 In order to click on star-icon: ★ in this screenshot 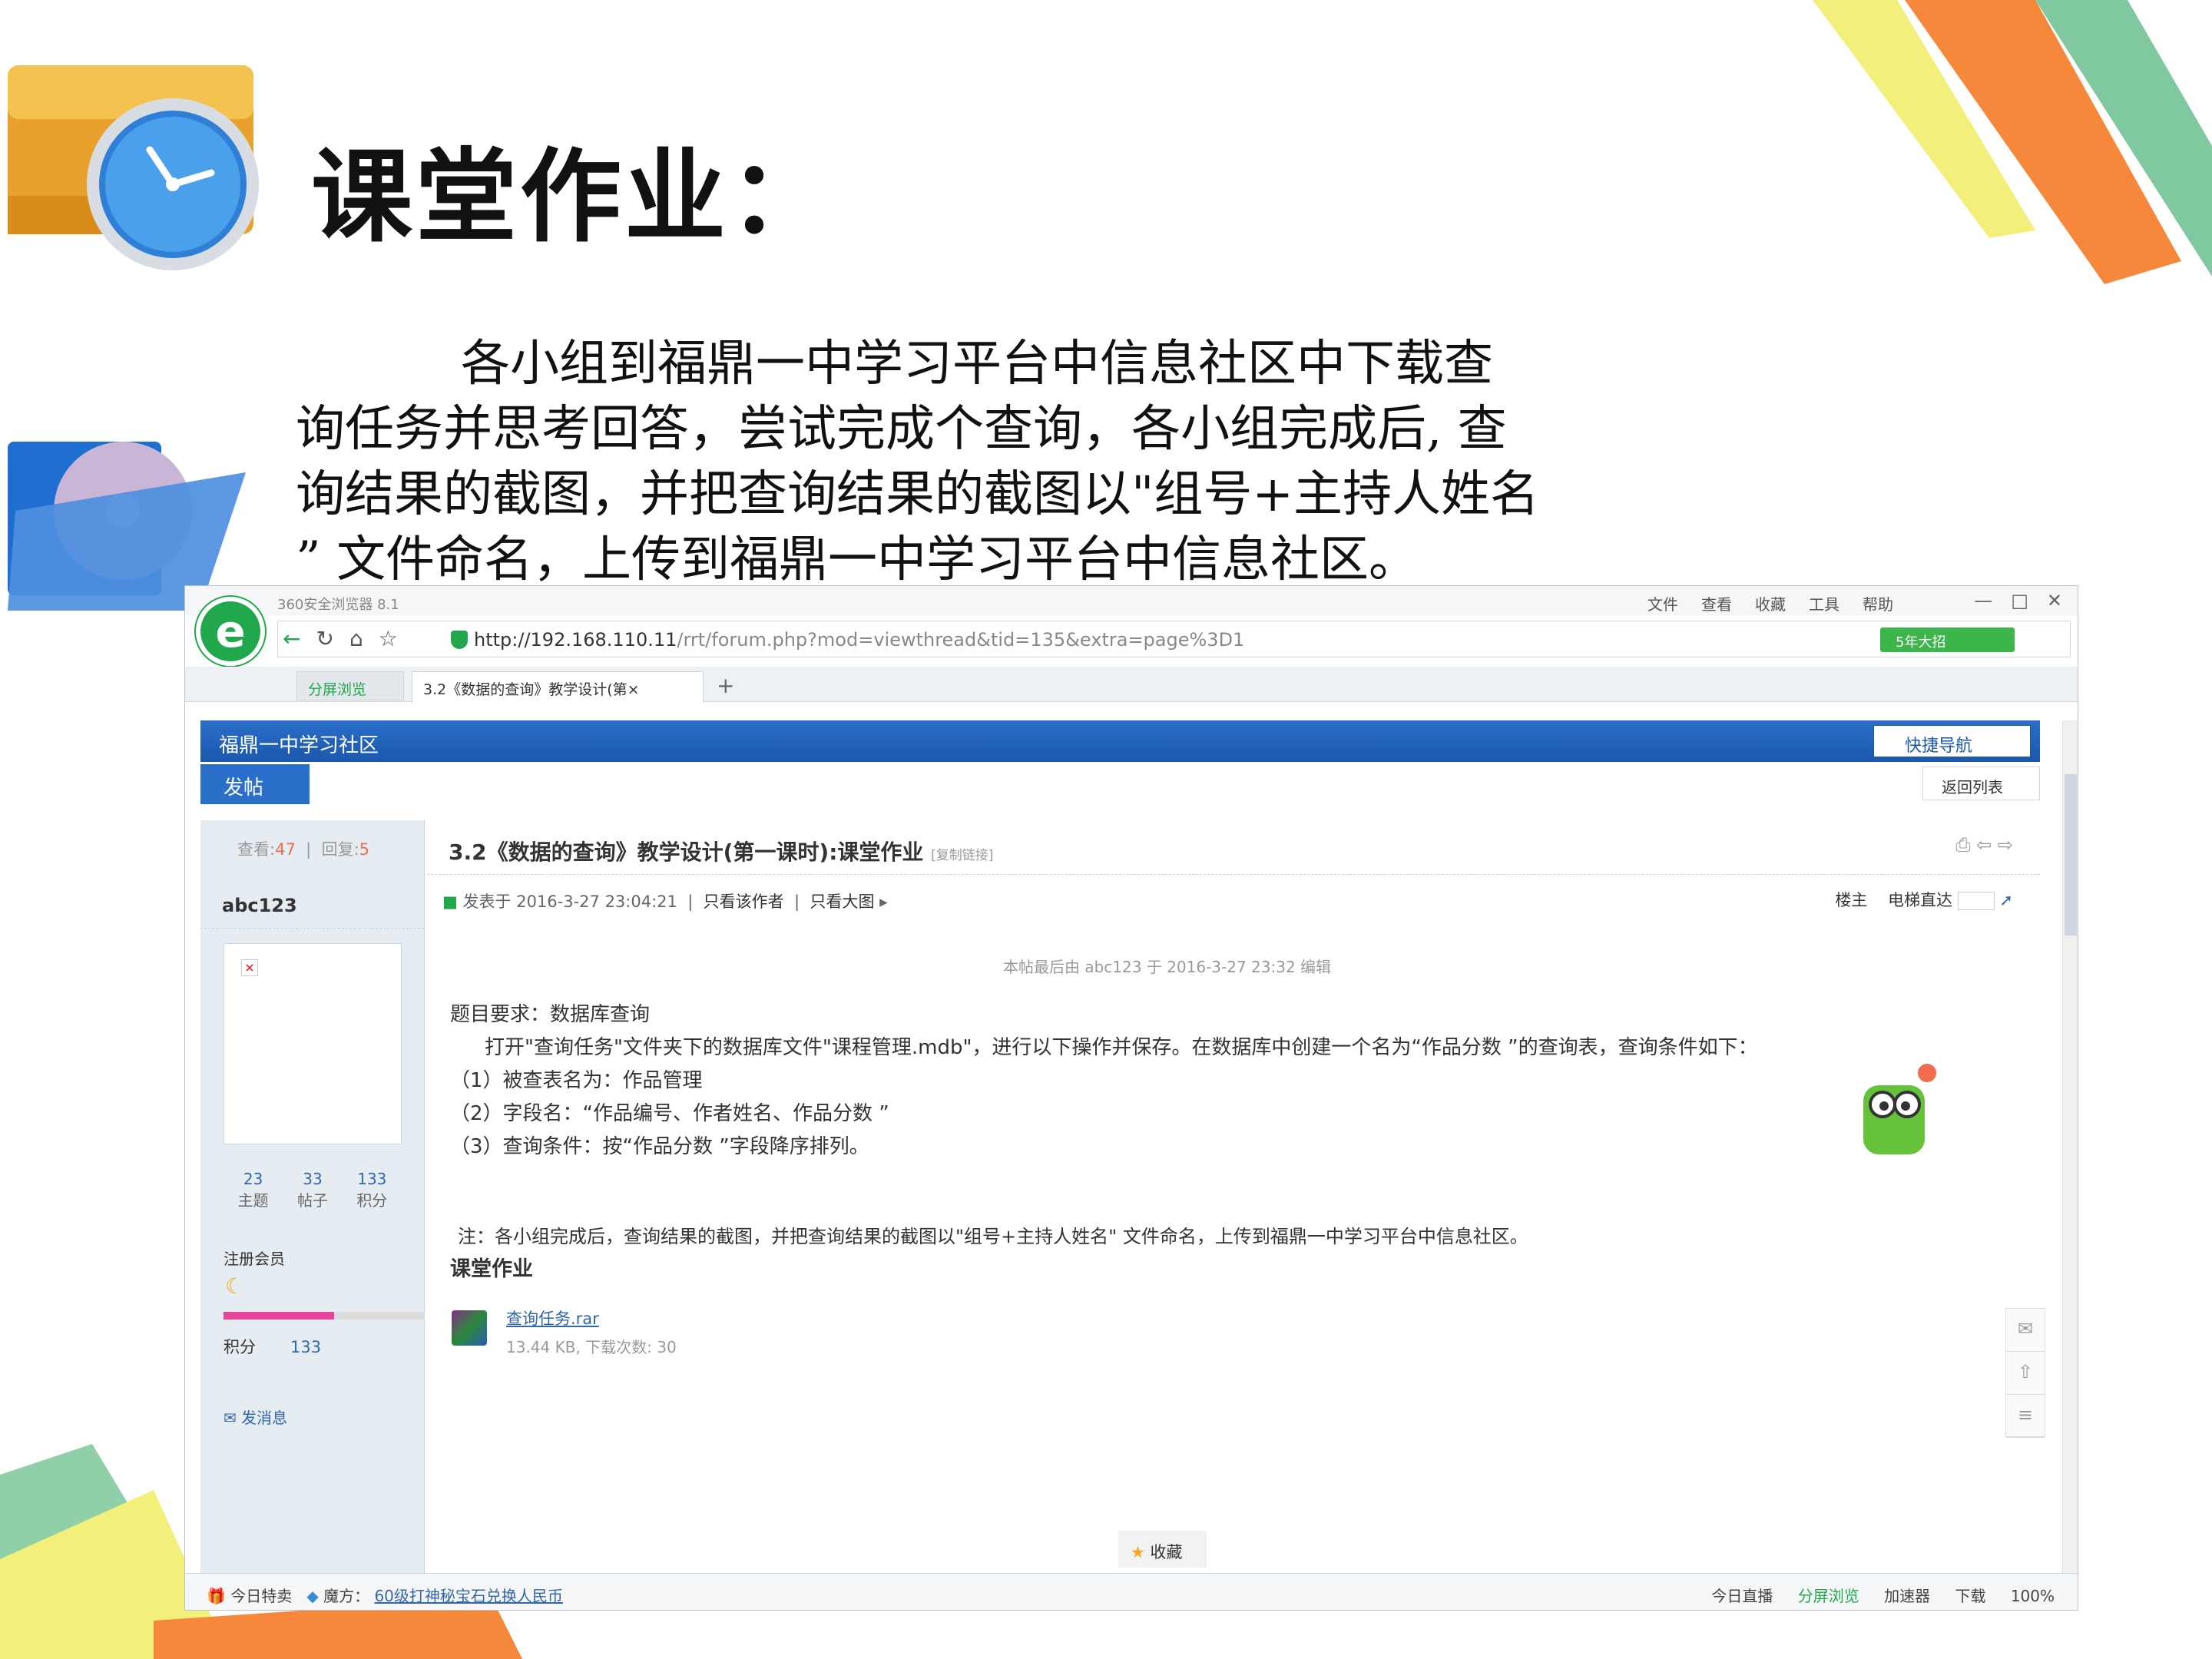, I will do `click(1138, 1552)`.